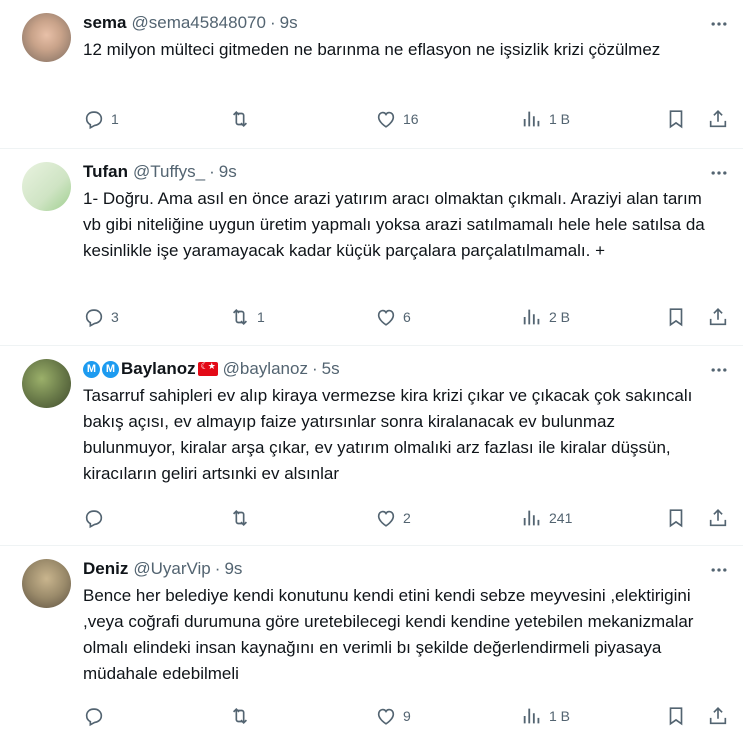 Image resolution: width=743 pixels, height=747 pixels. Describe the element at coordinates (171, 569) in the screenshot. I see `author-handle: @UyarVip` at that location.